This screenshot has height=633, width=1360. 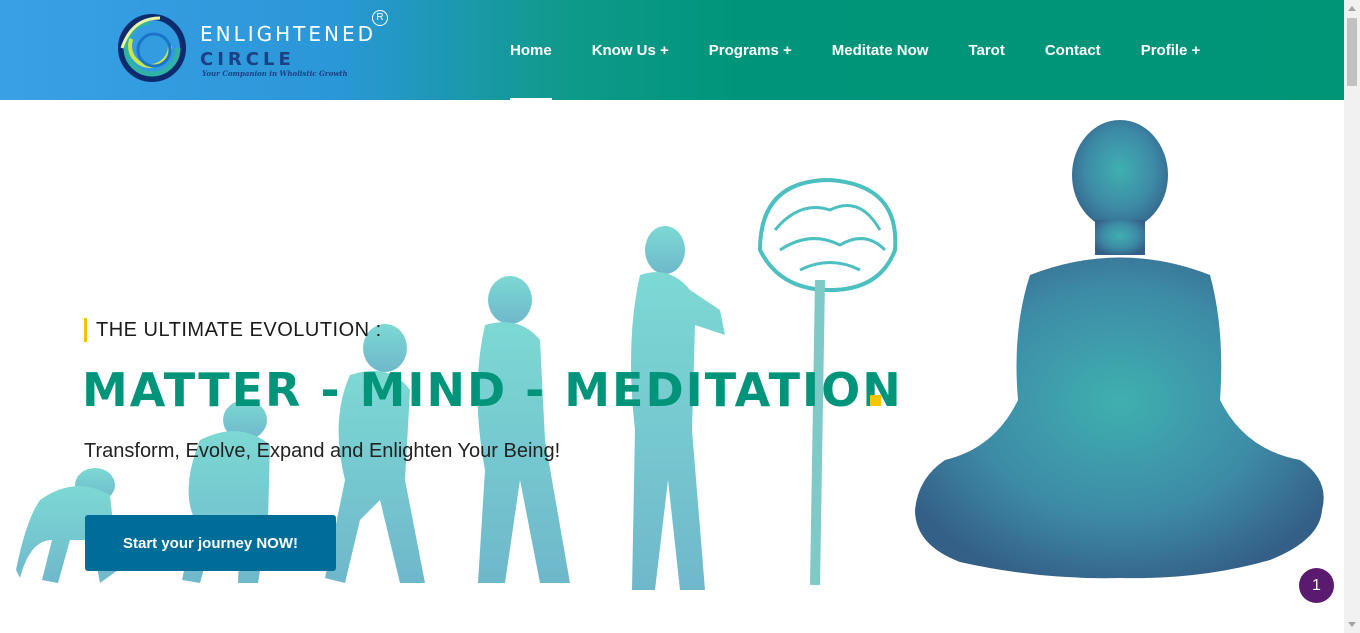 What do you see at coordinates (288, 34) in the screenshot?
I see `logo-title: ENLIGHTENED` at bounding box center [288, 34].